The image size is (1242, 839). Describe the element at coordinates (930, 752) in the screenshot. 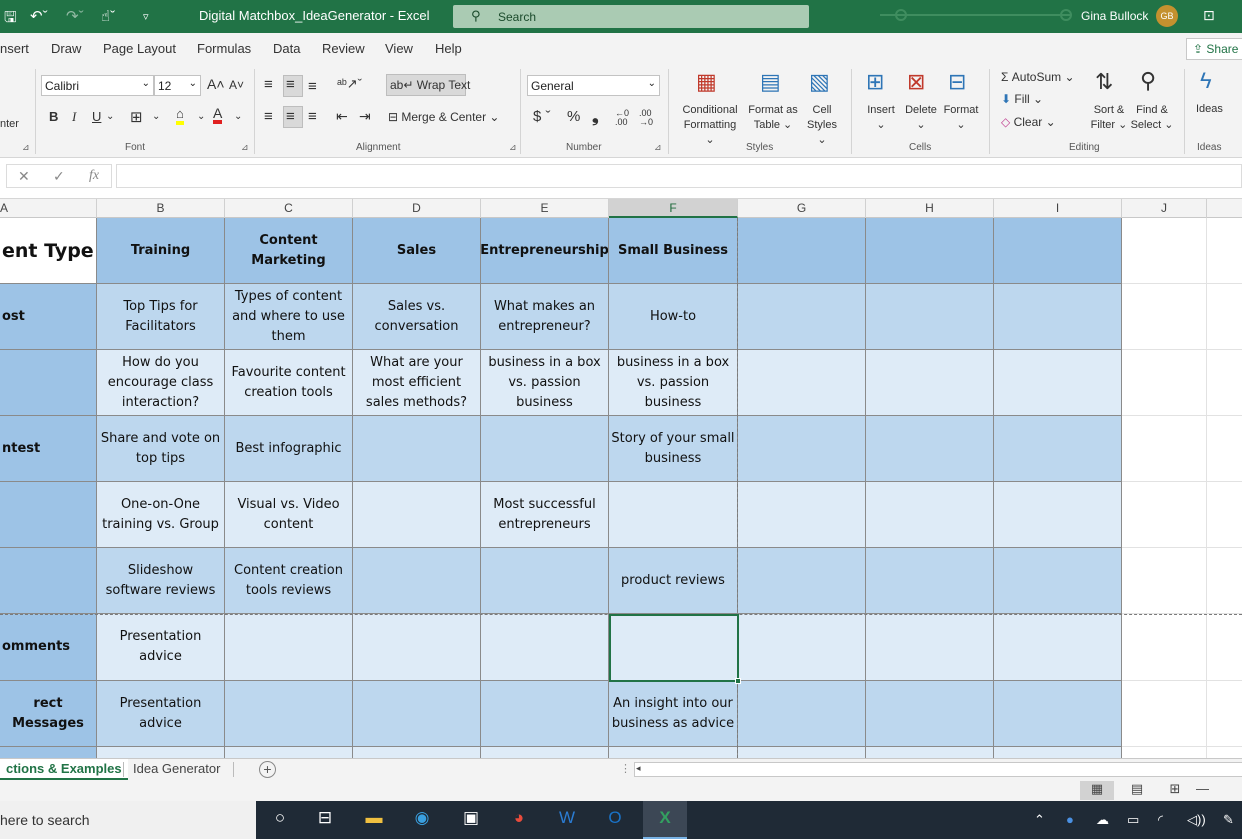

I see `cell-r8-h` at that location.